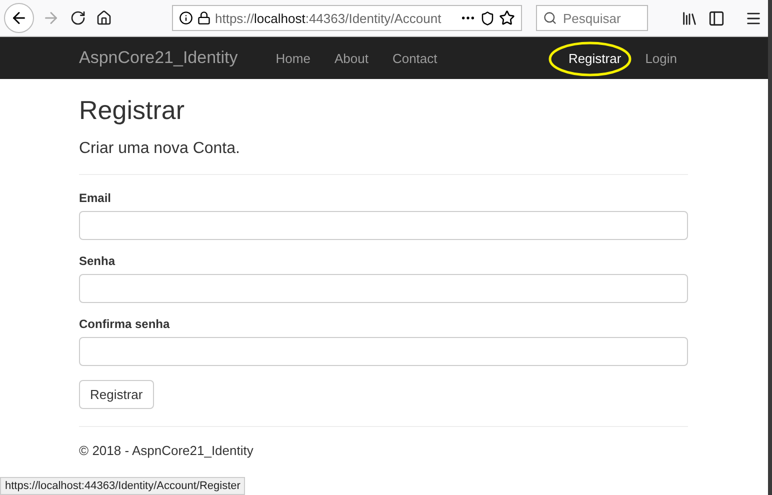  I want to click on bookmark-icon, so click(507, 18).